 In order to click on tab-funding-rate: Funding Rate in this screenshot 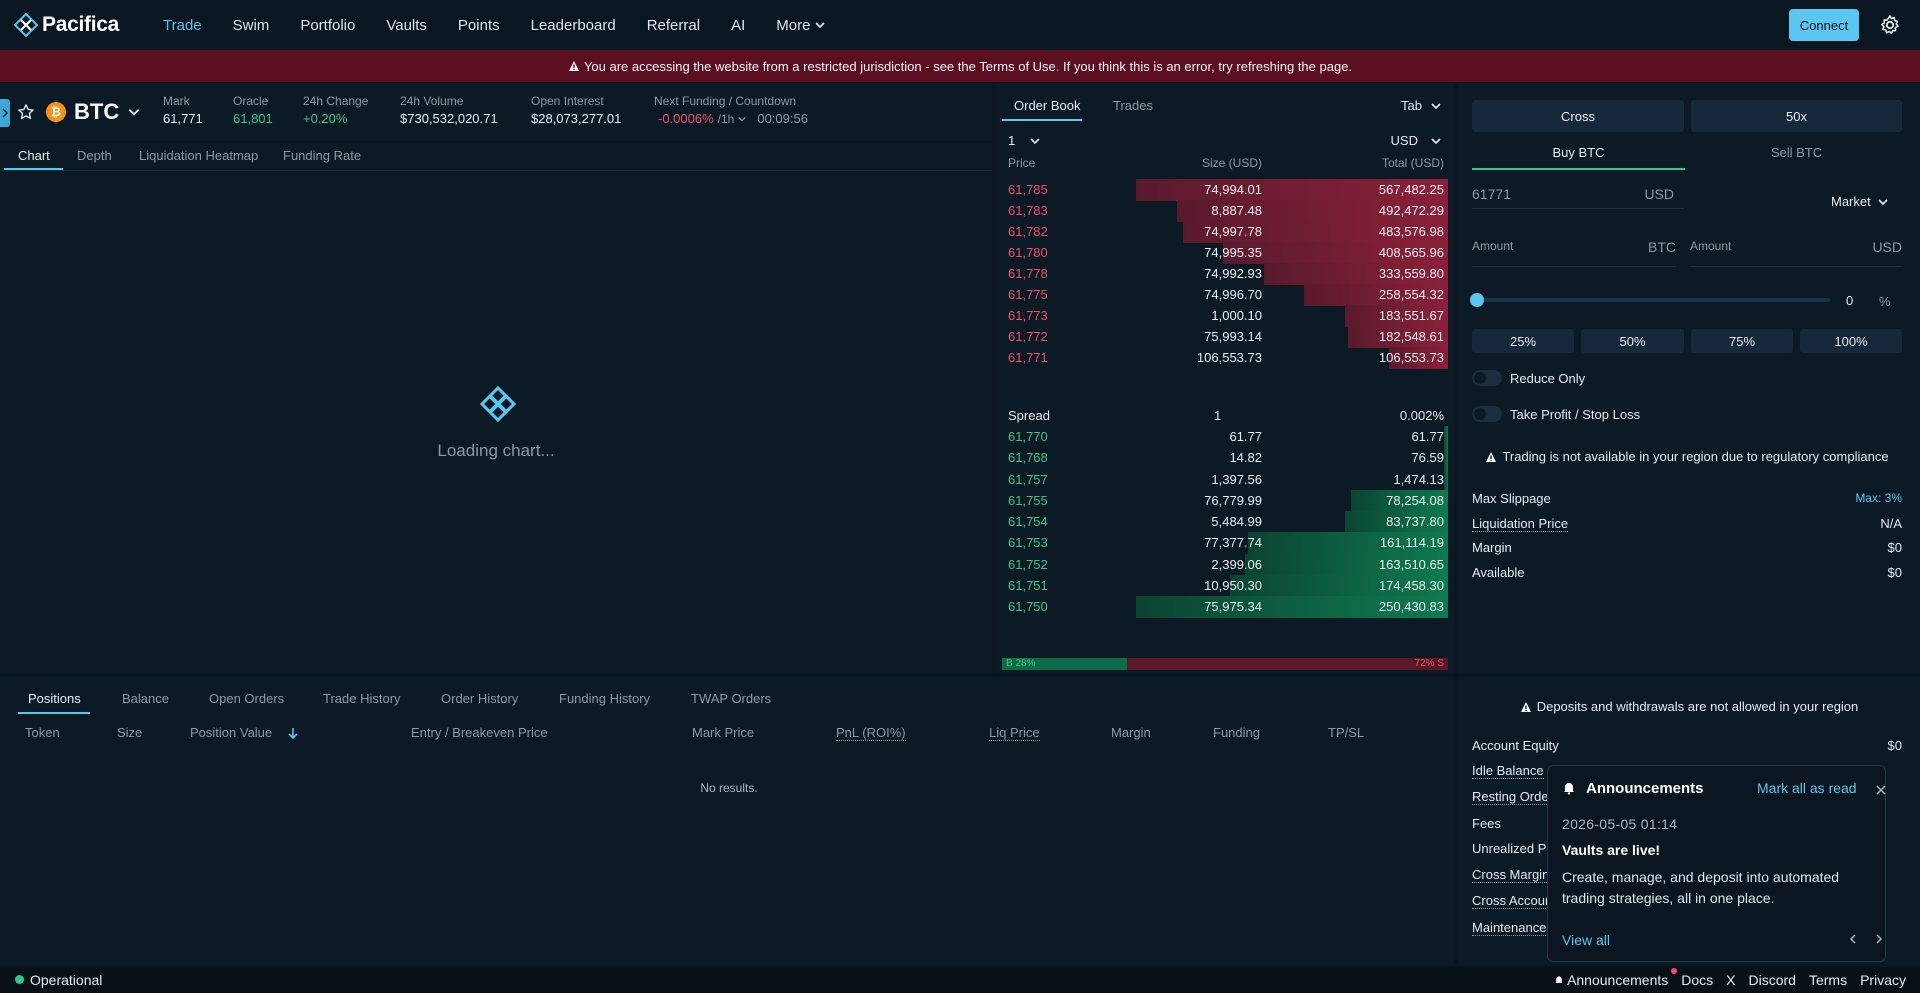, I will do `click(322, 155)`.